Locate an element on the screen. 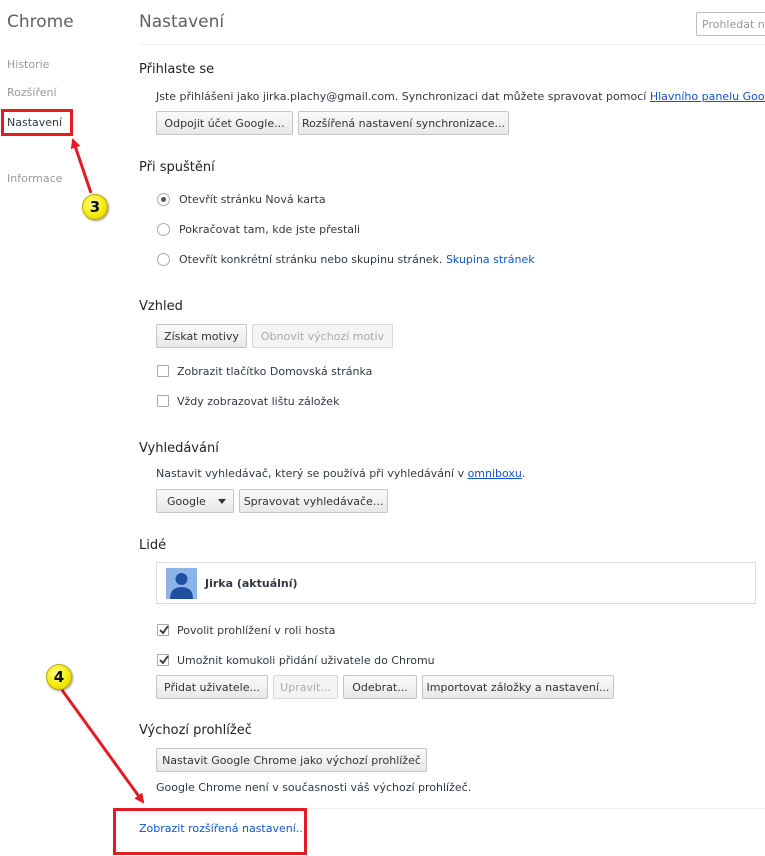 Image resolution: width=765 pixels, height=856 pixels. annotation-badge-4: 4 is located at coordinates (59, 677).